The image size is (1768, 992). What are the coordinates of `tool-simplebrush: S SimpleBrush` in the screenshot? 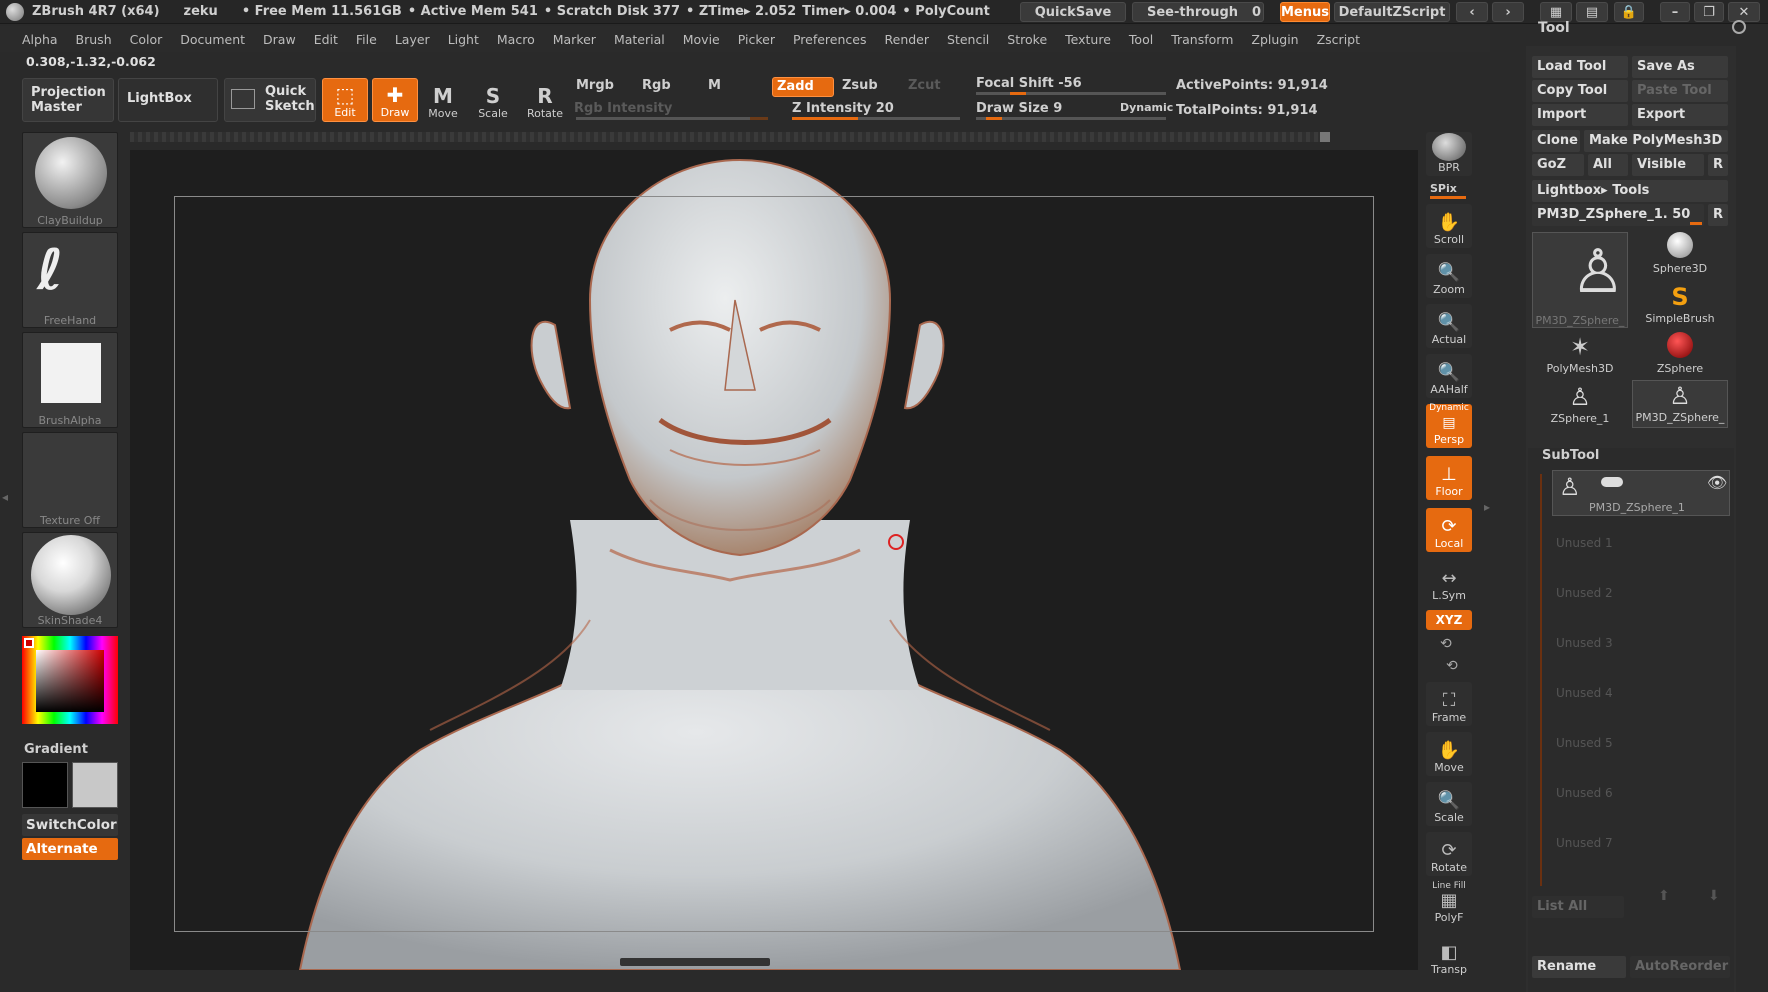 It's located at (1680, 306).